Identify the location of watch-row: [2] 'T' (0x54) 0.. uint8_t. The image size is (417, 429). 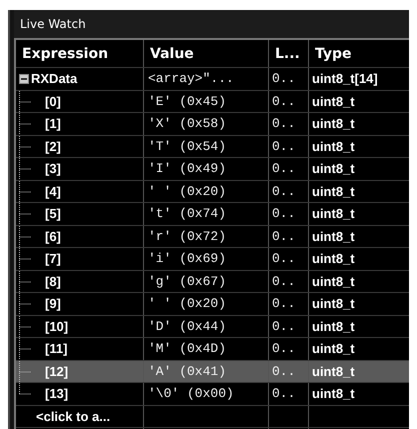
(212, 147).